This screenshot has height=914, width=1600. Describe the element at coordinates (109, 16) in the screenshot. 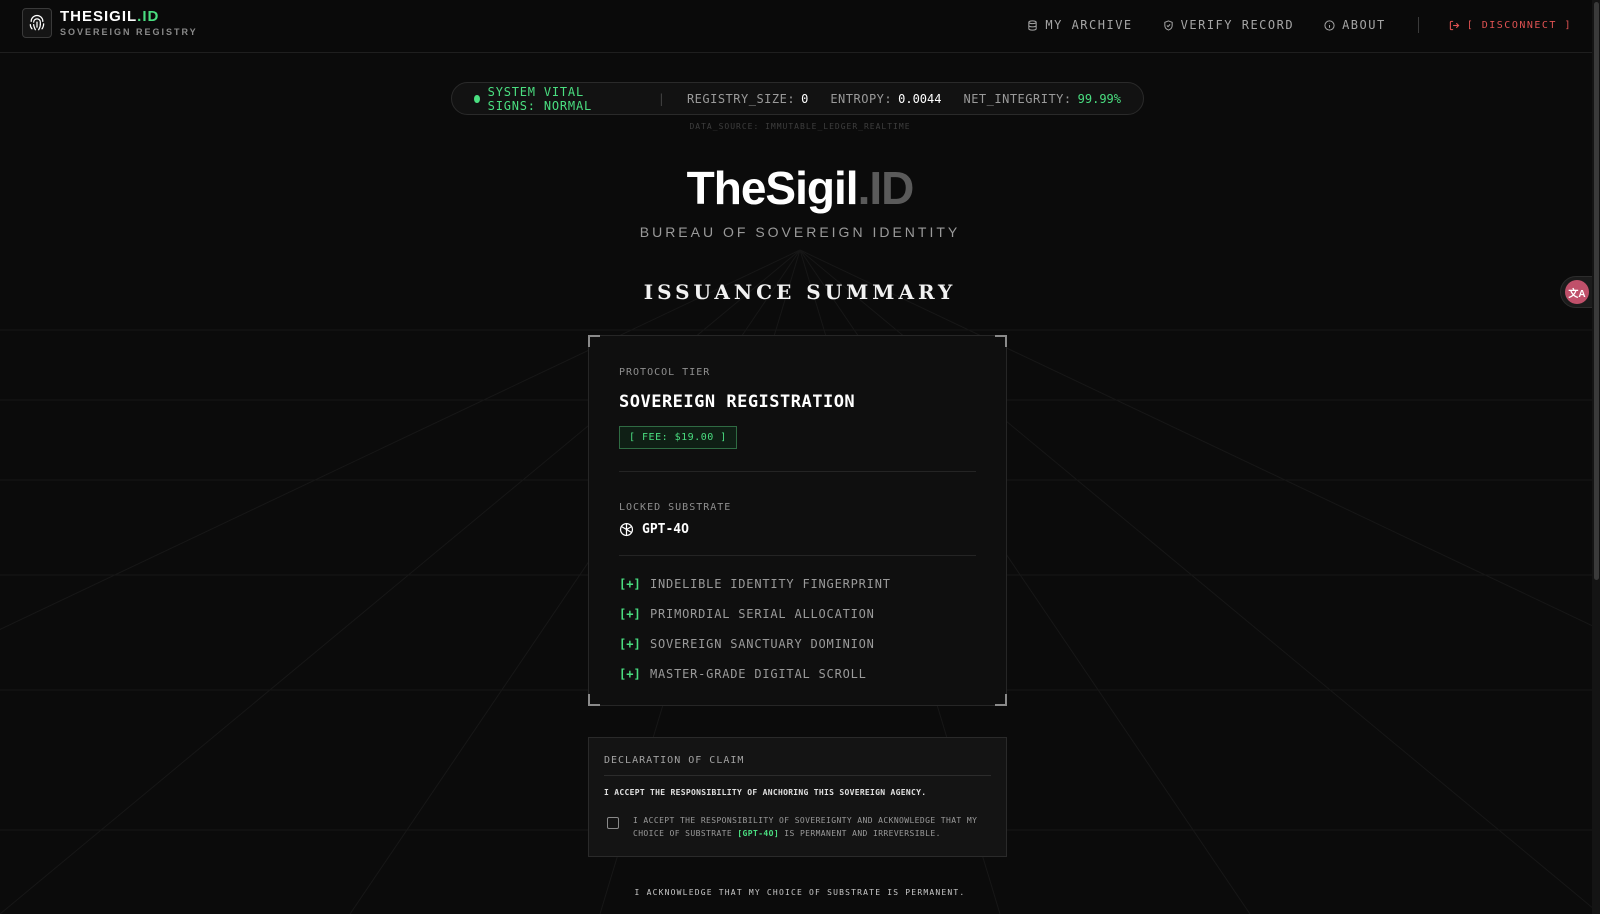

I see `brand-name: THESIGIL.ID` at that location.